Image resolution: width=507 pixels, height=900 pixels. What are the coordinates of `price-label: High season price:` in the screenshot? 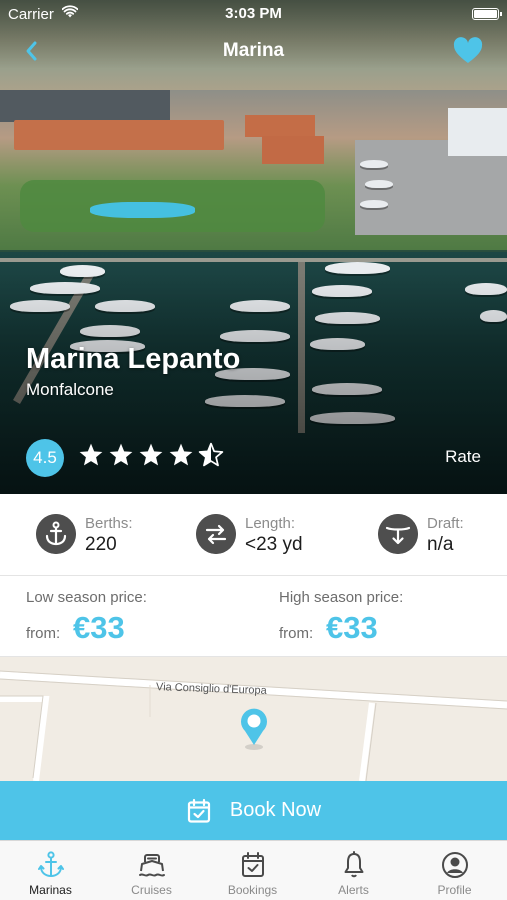 It's located at (341, 597).